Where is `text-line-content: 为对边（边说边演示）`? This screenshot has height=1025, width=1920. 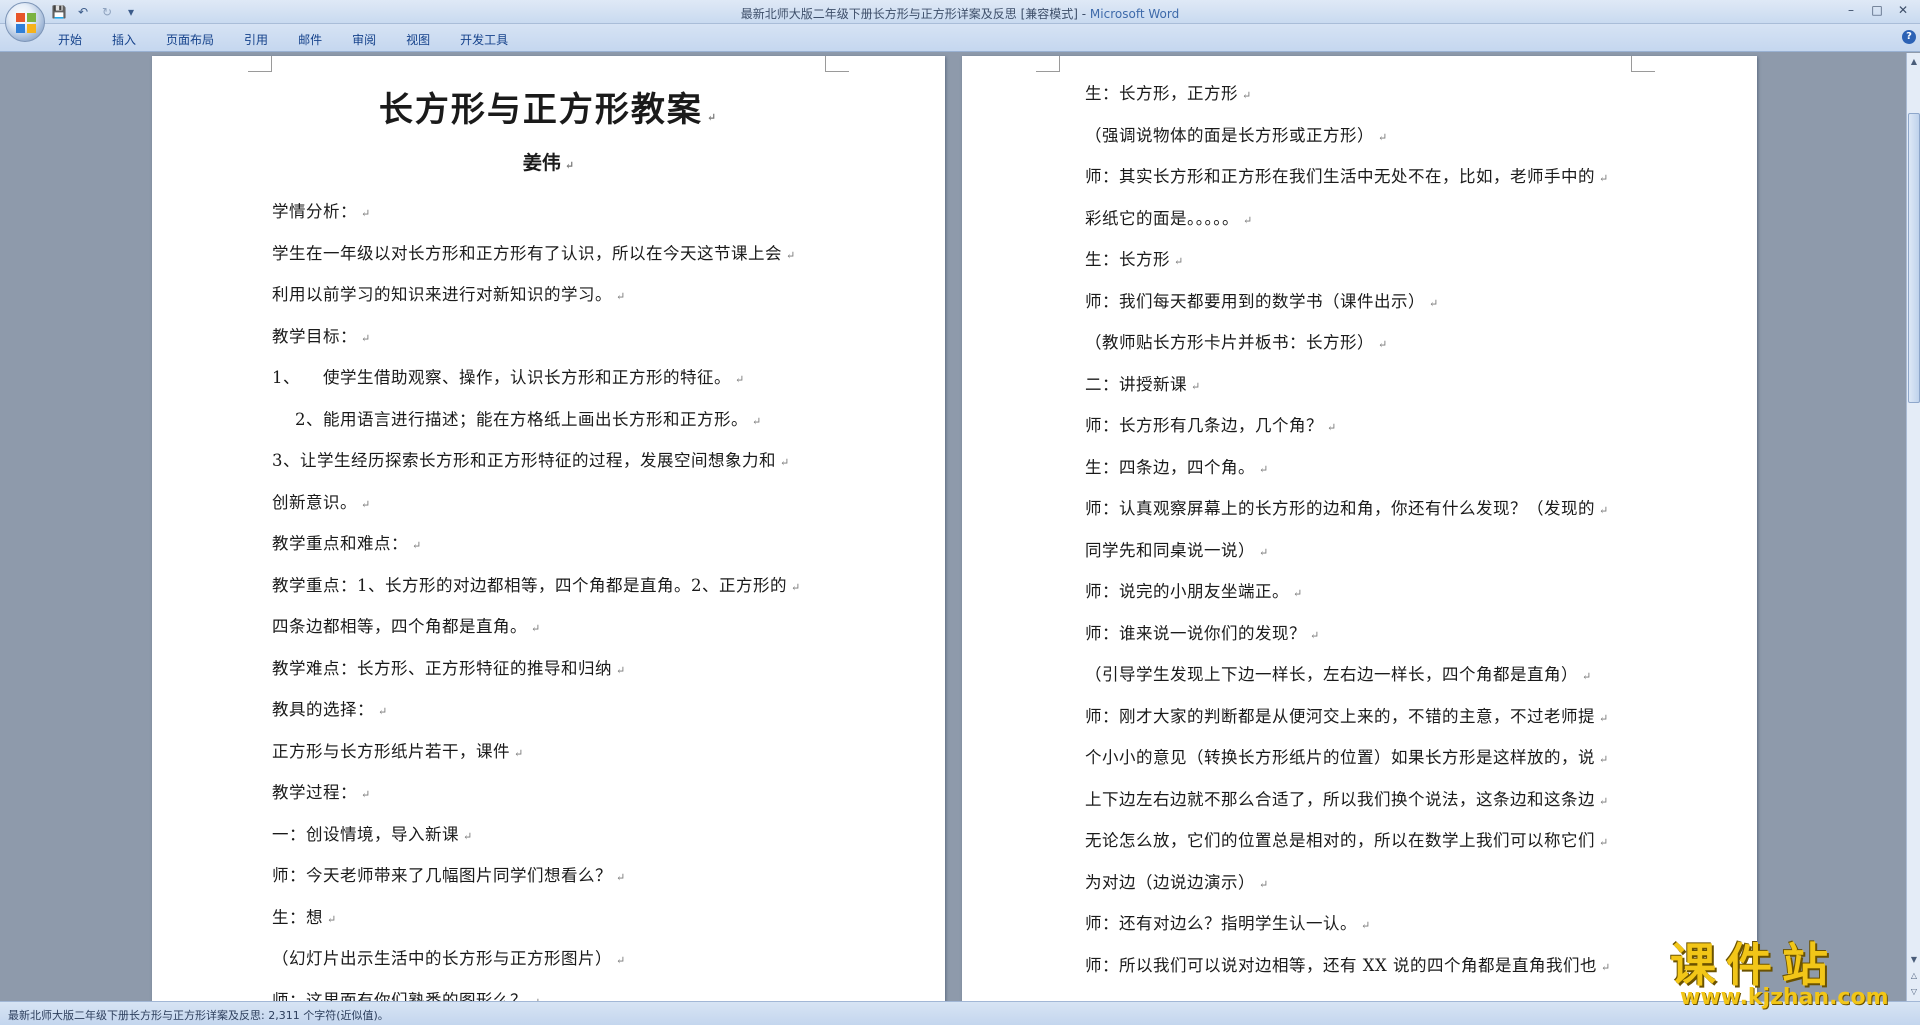 text-line-content: 为对边（边说边演示） is located at coordinates (1170, 882).